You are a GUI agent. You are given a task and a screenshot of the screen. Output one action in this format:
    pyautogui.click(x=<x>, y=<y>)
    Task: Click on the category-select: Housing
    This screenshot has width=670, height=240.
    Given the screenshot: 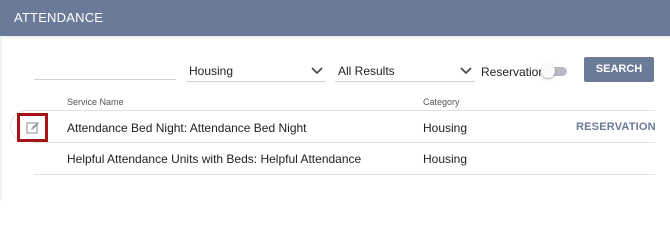 What is the action you would take?
    pyautogui.click(x=256, y=71)
    